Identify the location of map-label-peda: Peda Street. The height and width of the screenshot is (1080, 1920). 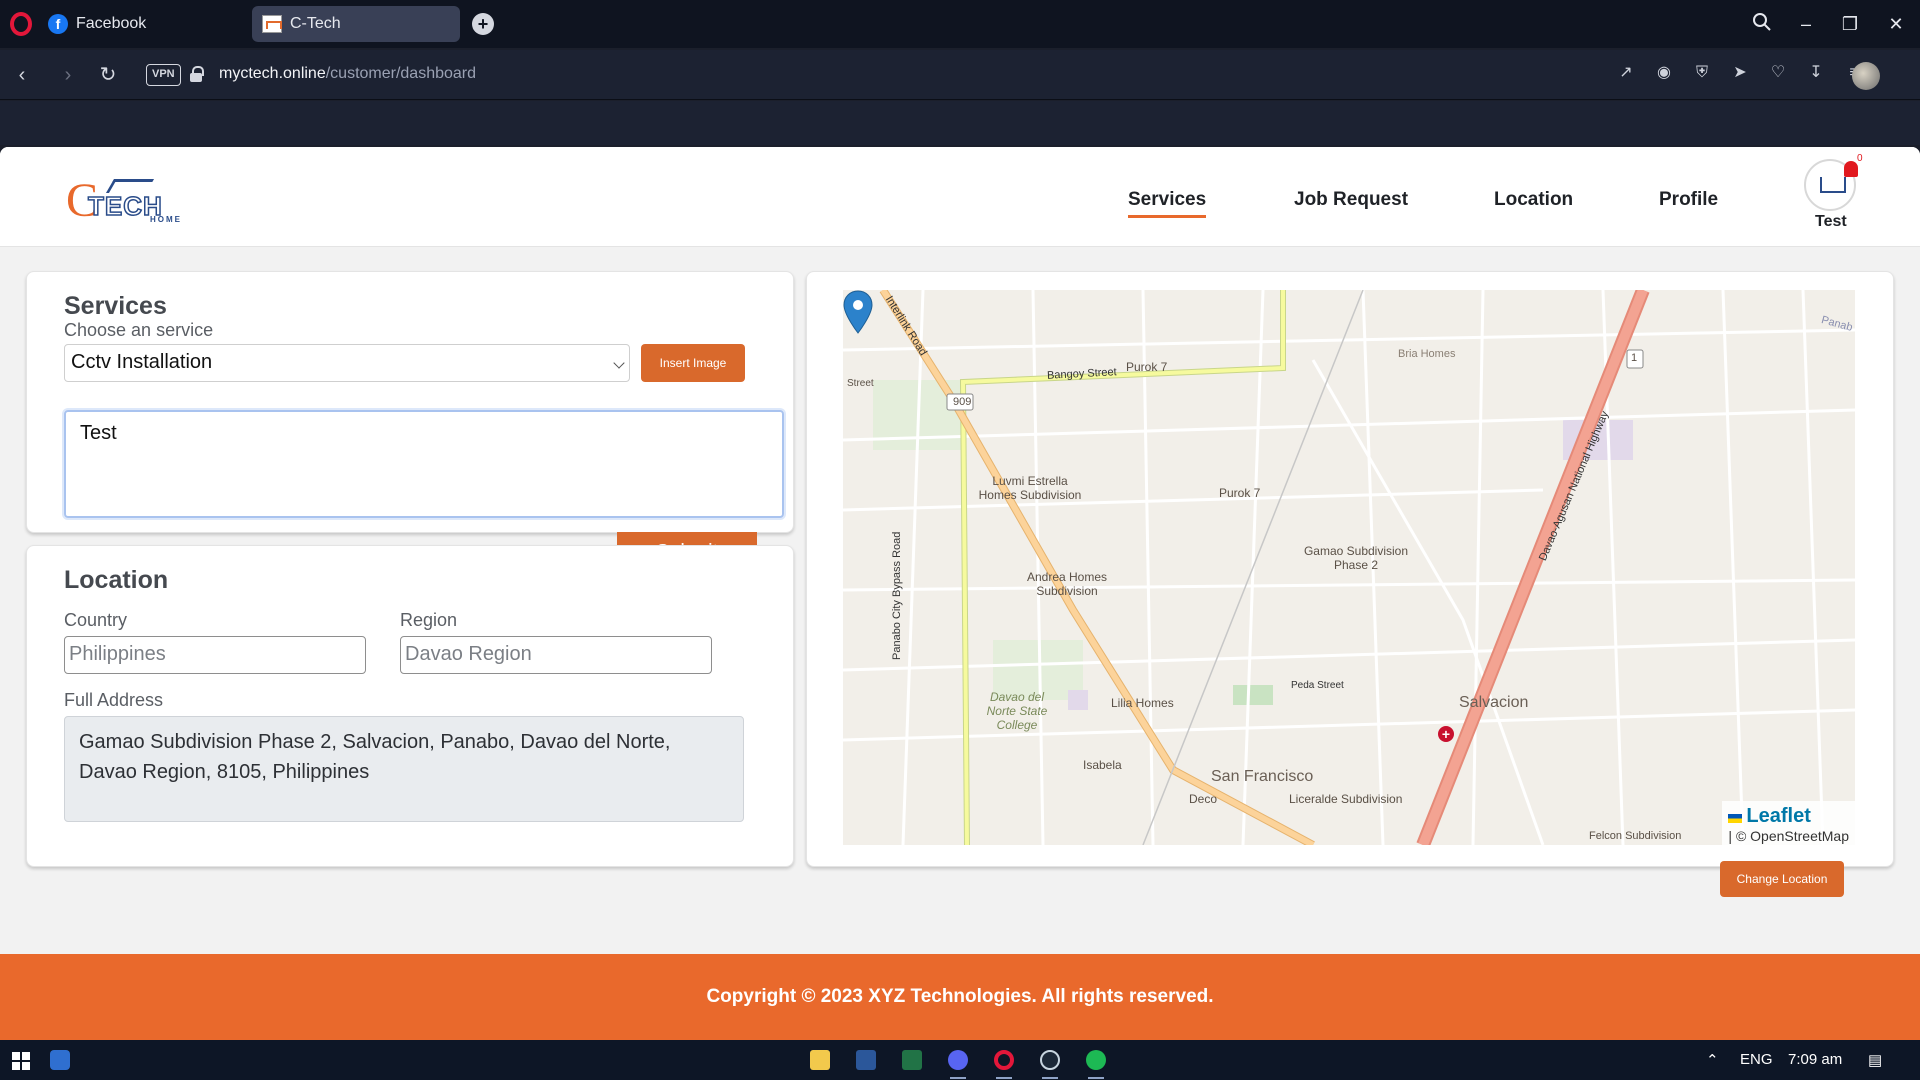
(1317, 685).